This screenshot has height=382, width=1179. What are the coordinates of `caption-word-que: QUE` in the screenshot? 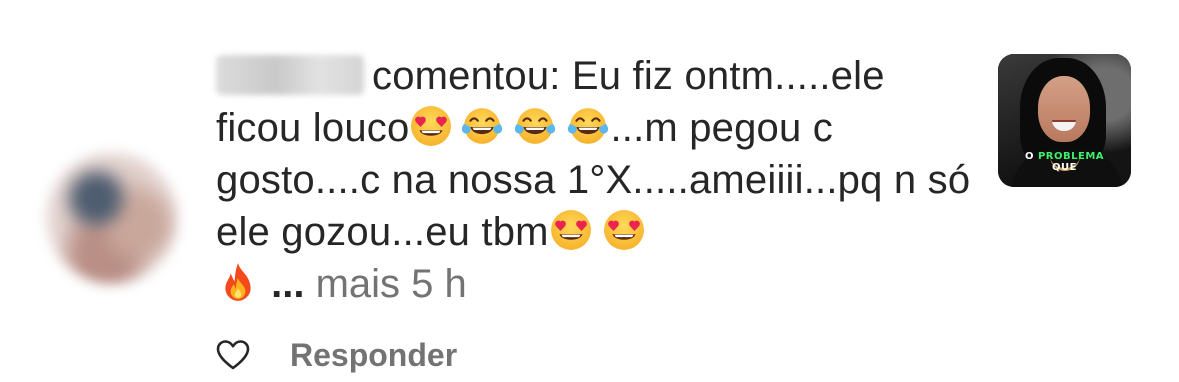 It's located at (1064, 167).